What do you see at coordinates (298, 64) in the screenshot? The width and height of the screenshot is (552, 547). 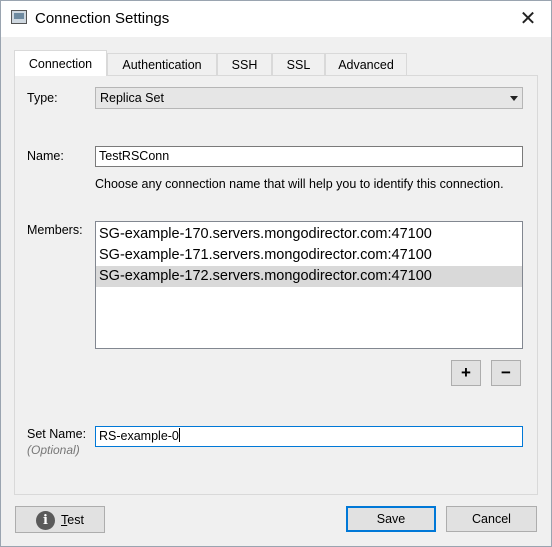 I see `tab-ssl: SSL` at bounding box center [298, 64].